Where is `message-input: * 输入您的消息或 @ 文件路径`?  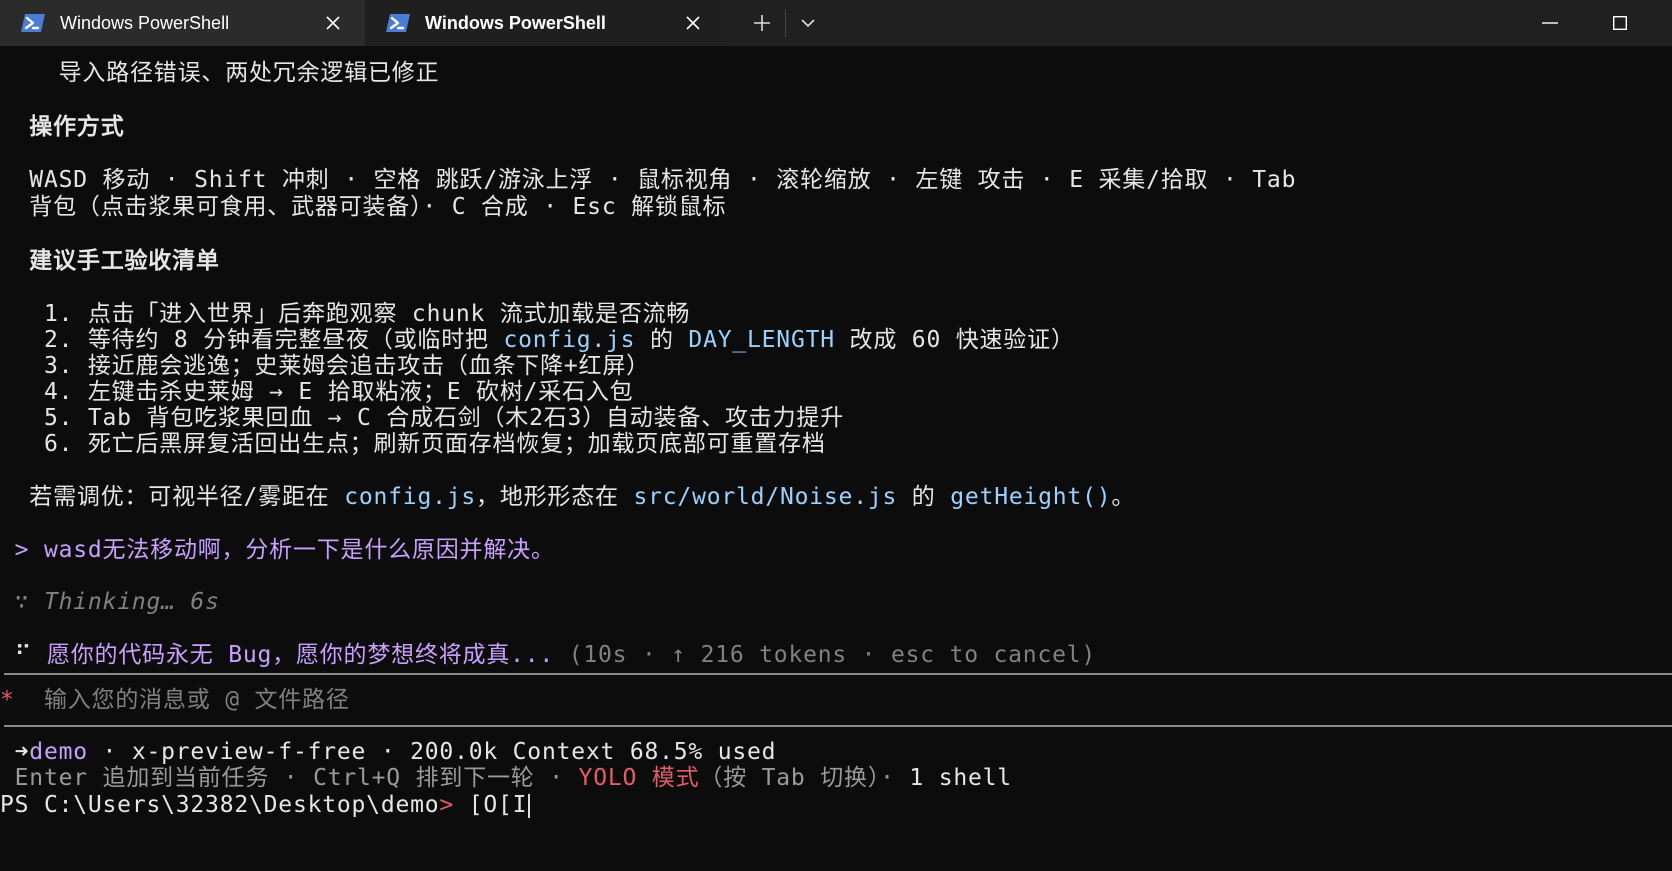 message-input: * 输入您的消息或 @ 文件路径 is located at coordinates (175, 700).